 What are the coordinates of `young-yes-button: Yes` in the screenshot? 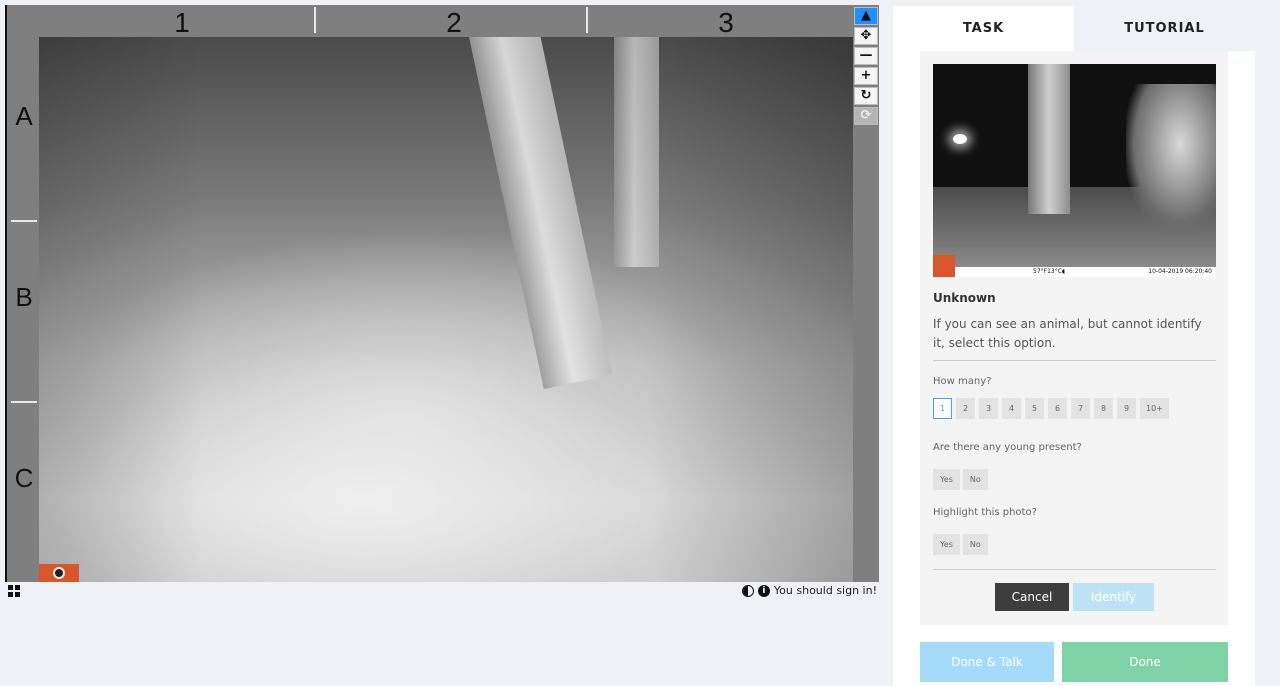 It's located at (946, 479).